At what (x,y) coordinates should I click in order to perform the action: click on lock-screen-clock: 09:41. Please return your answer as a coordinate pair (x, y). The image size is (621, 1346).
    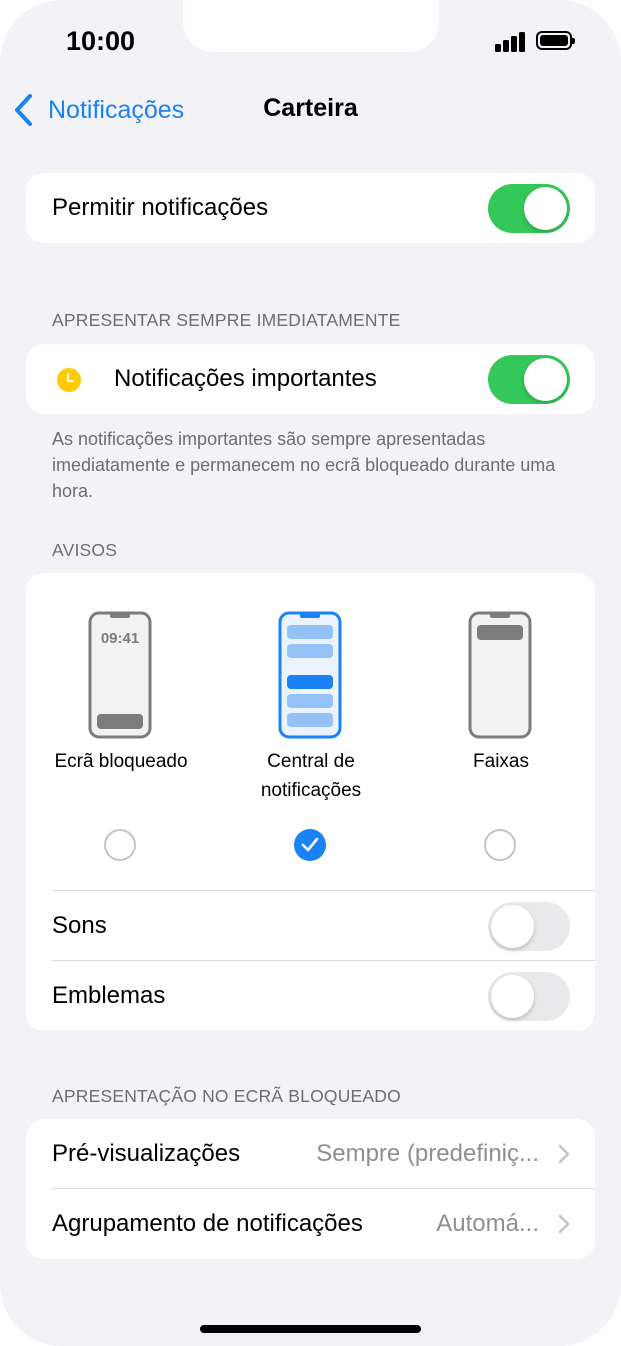
    Looking at the image, I should click on (120, 638).